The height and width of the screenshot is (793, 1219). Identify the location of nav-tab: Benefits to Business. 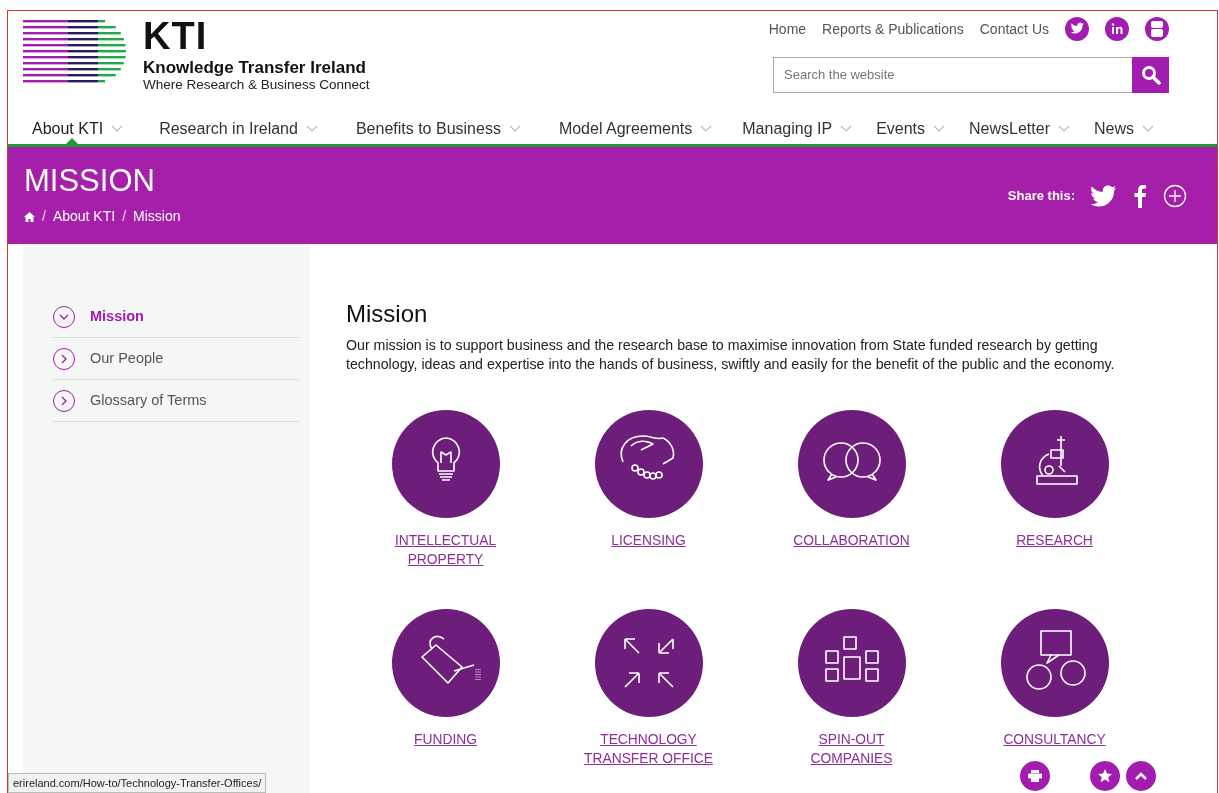
(434, 128).